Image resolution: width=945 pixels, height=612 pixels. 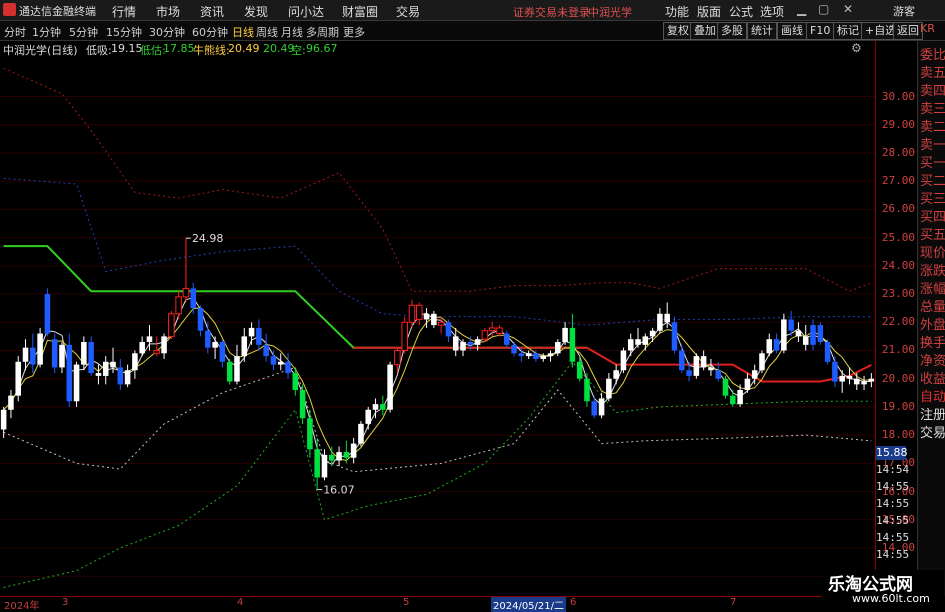 What do you see at coordinates (678, 31) in the screenshot?
I see `restore-rights-button: 复权` at bounding box center [678, 31].